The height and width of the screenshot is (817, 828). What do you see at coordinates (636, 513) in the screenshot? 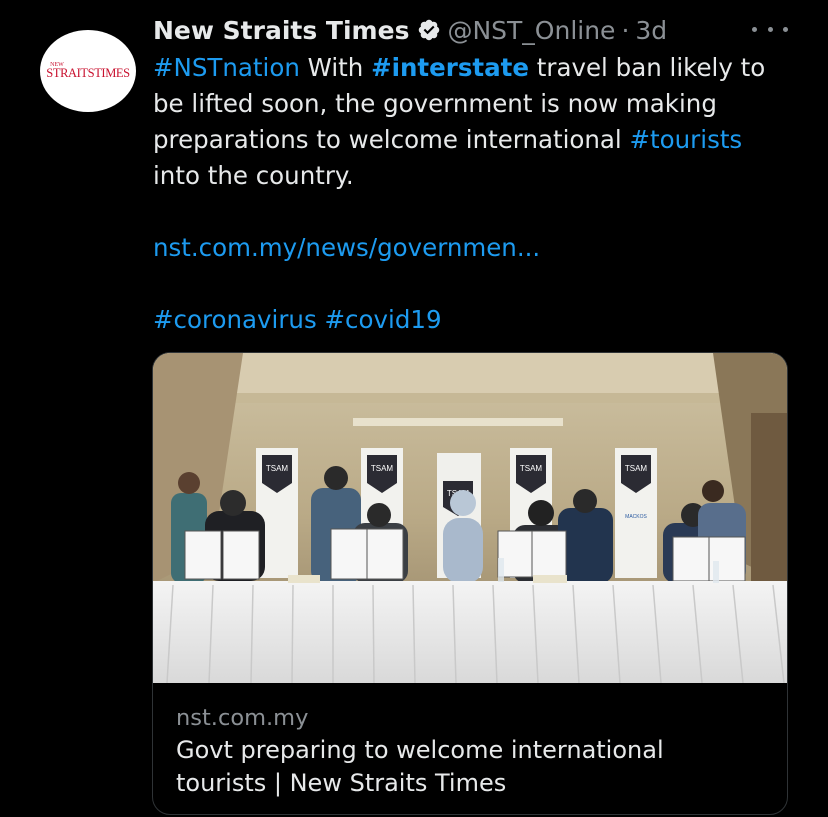
I see `tsam-banner: TSAM MACKOS` at bounding box center [636, 513].